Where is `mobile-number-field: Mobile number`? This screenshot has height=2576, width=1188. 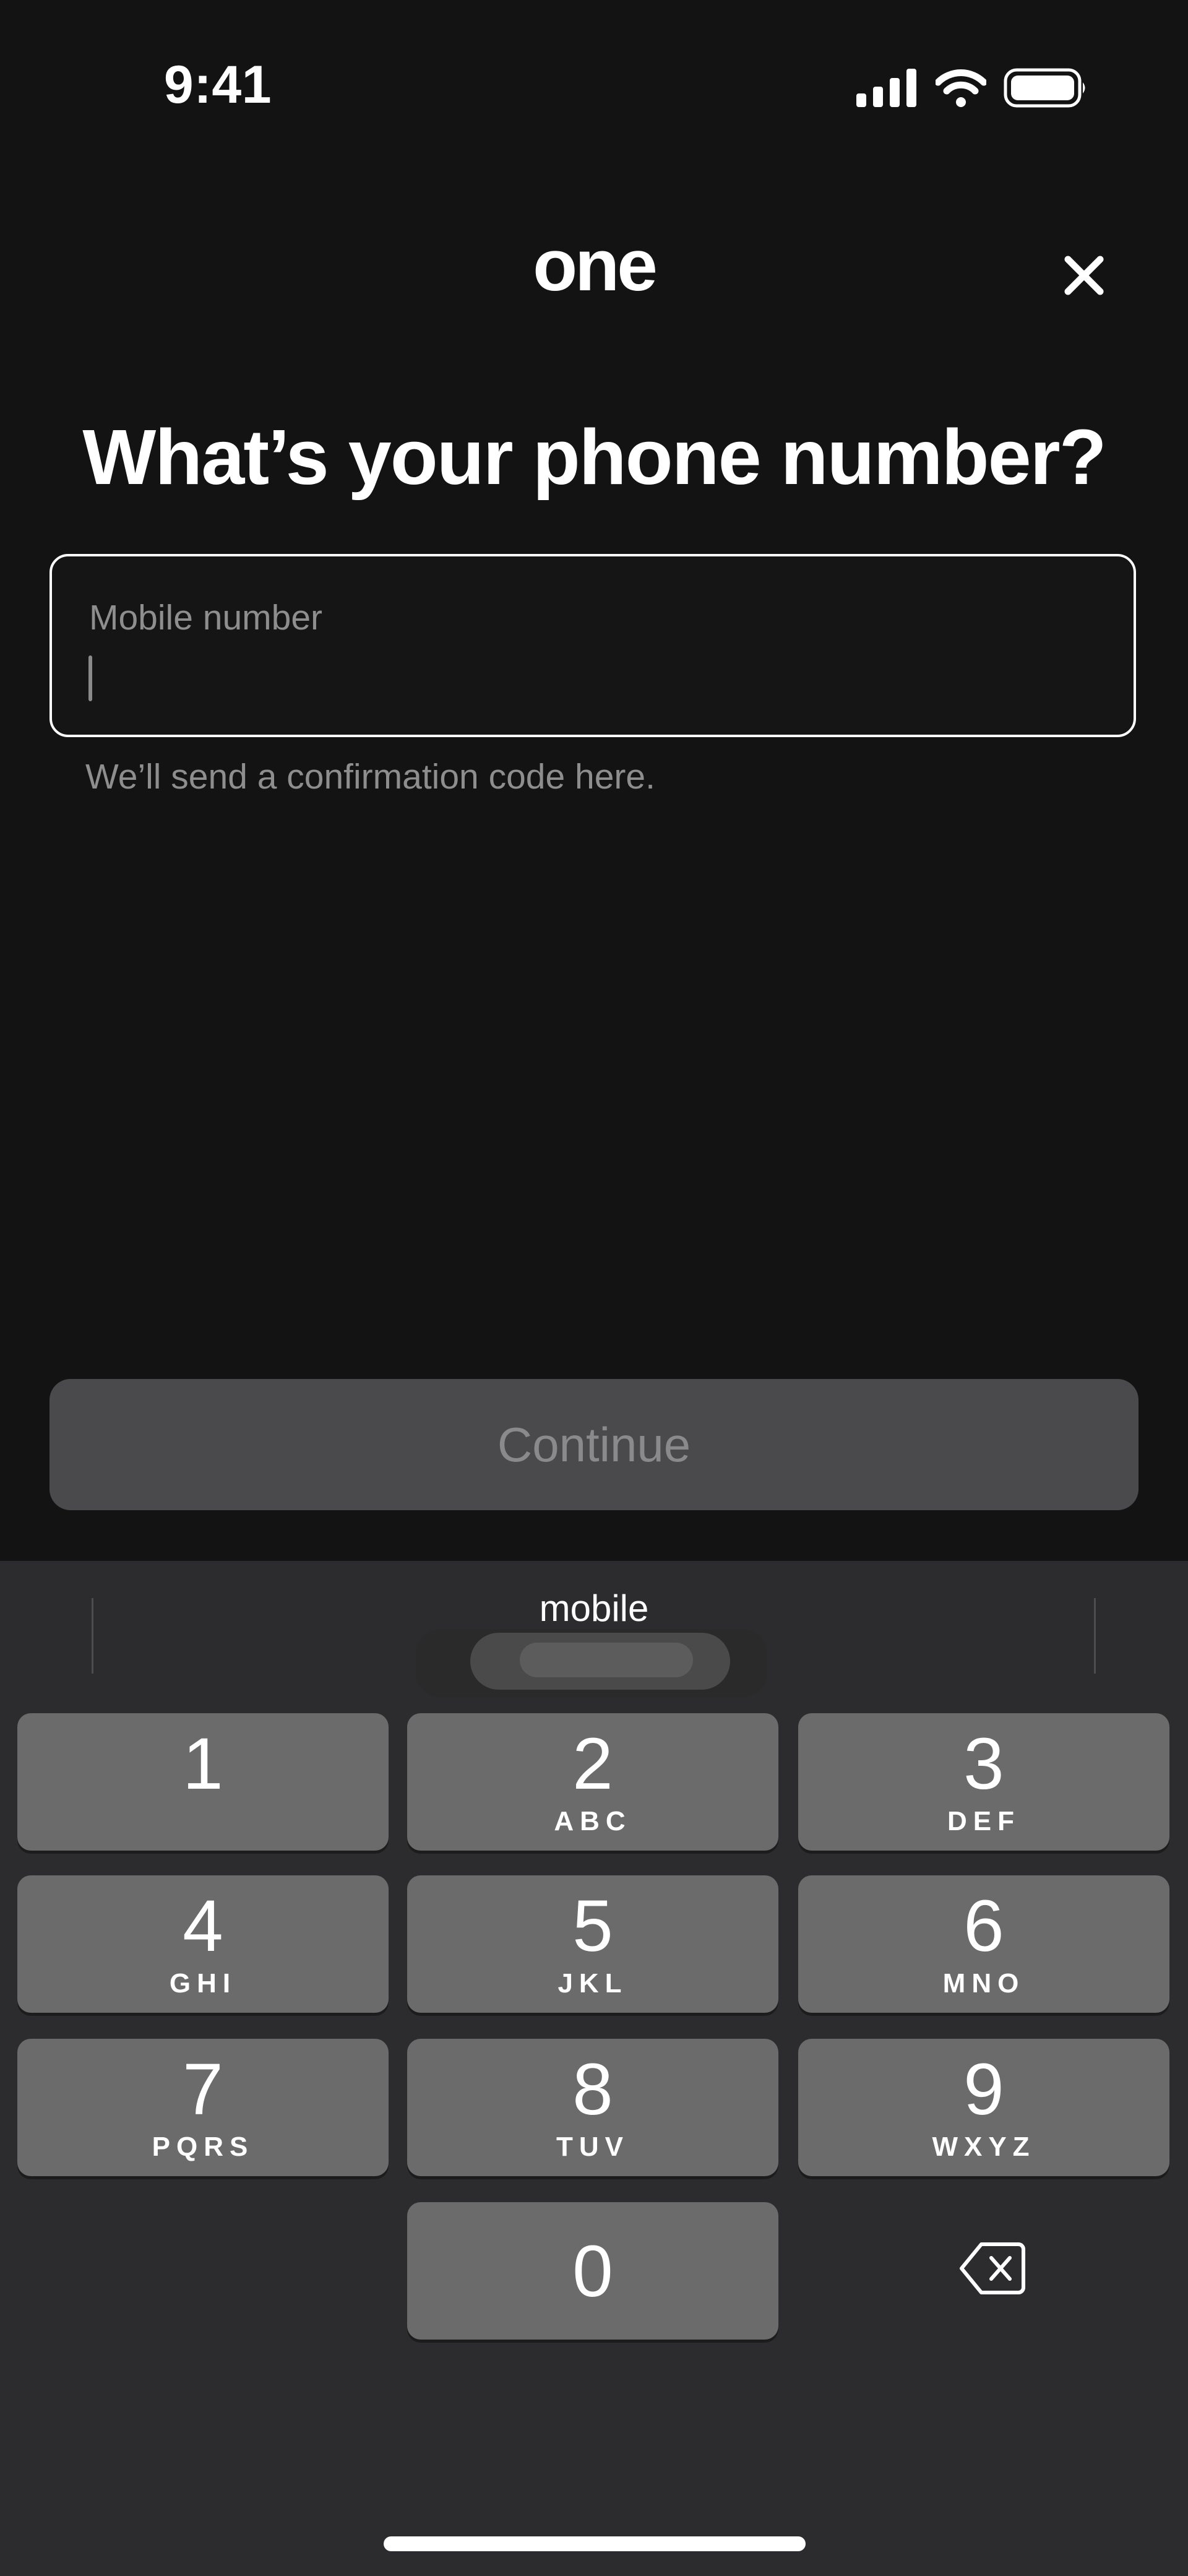
mobile-number-field: Mobile number is located at coordinates (593, 645).